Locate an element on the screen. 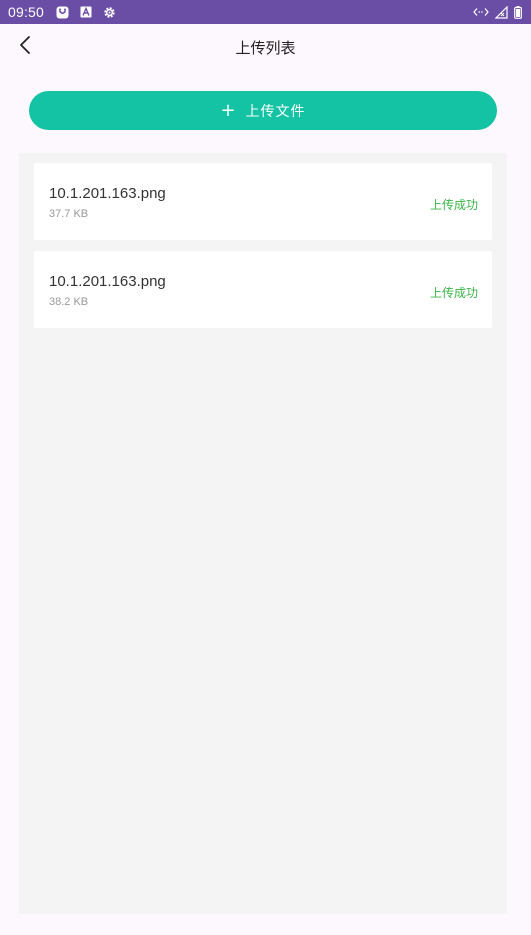  plus-icon: + is located at coordinates (228, 110).